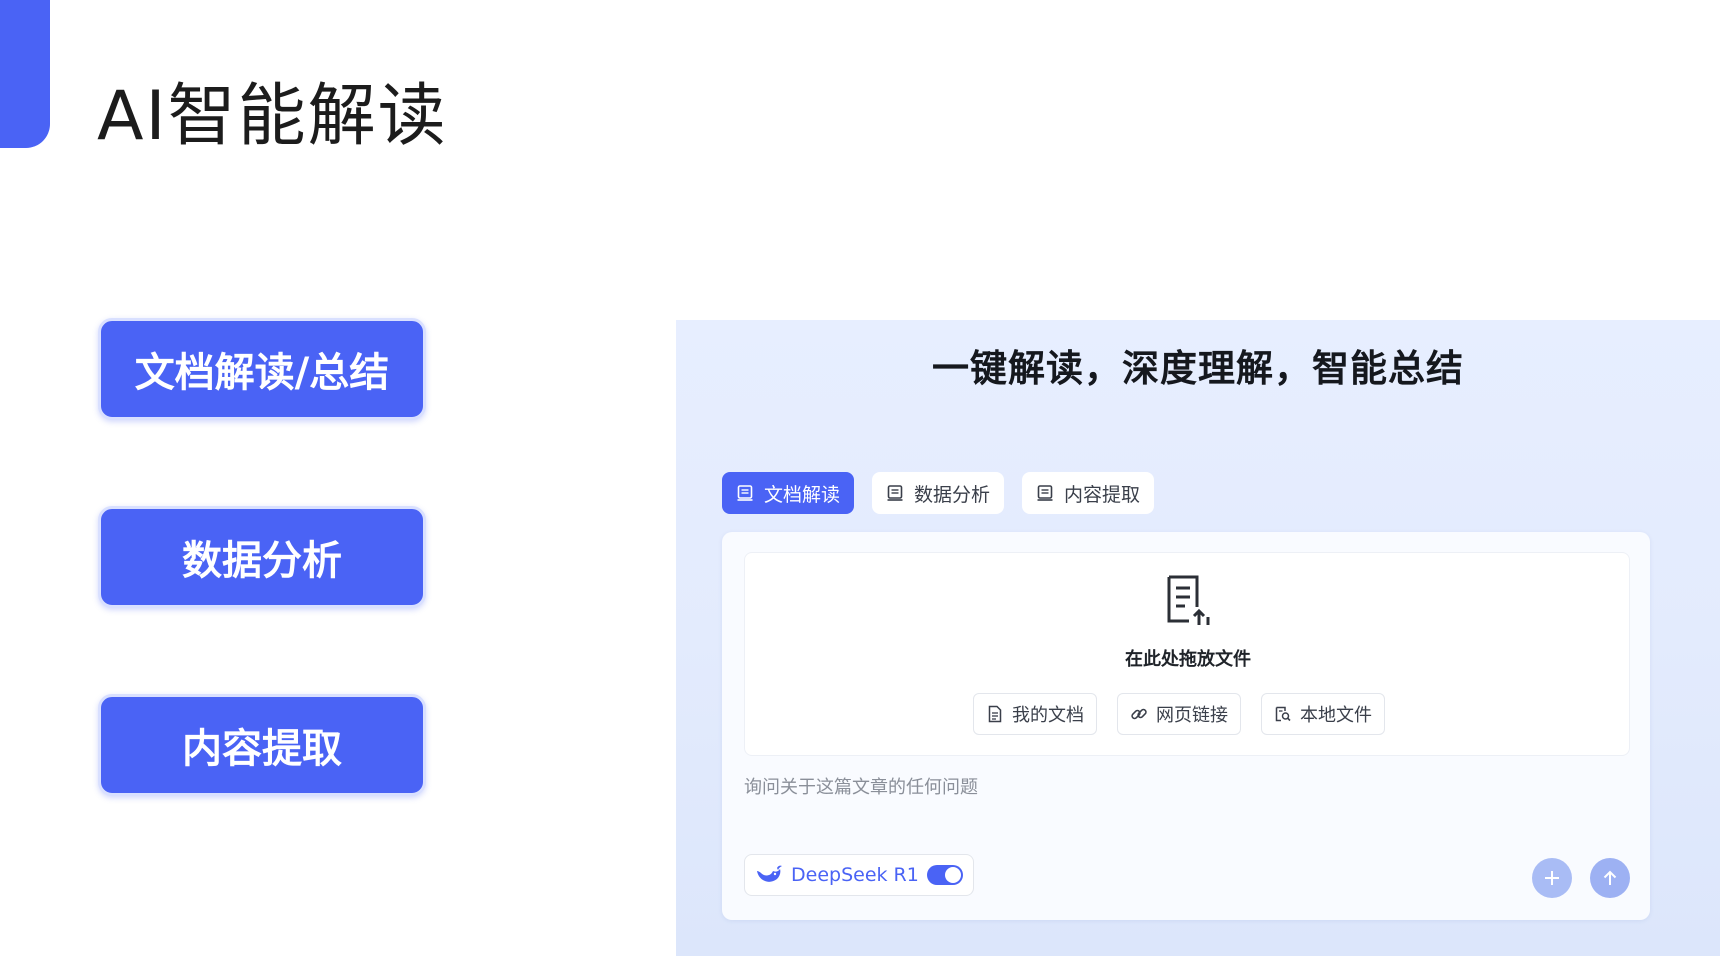 This screenshot has height=956, width=1720. What do you see at coordinates (262, 557) in the screenshot?
I see `feature-button-data-analysis: 数据分析` at bounding box center [262, 557].